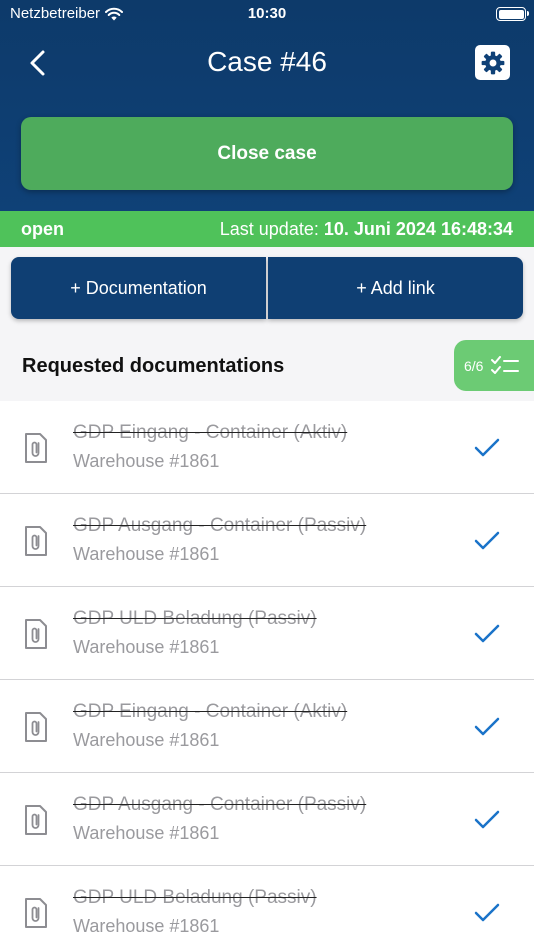  I want to click on last-update-label: Last update:, so click(269, 229).